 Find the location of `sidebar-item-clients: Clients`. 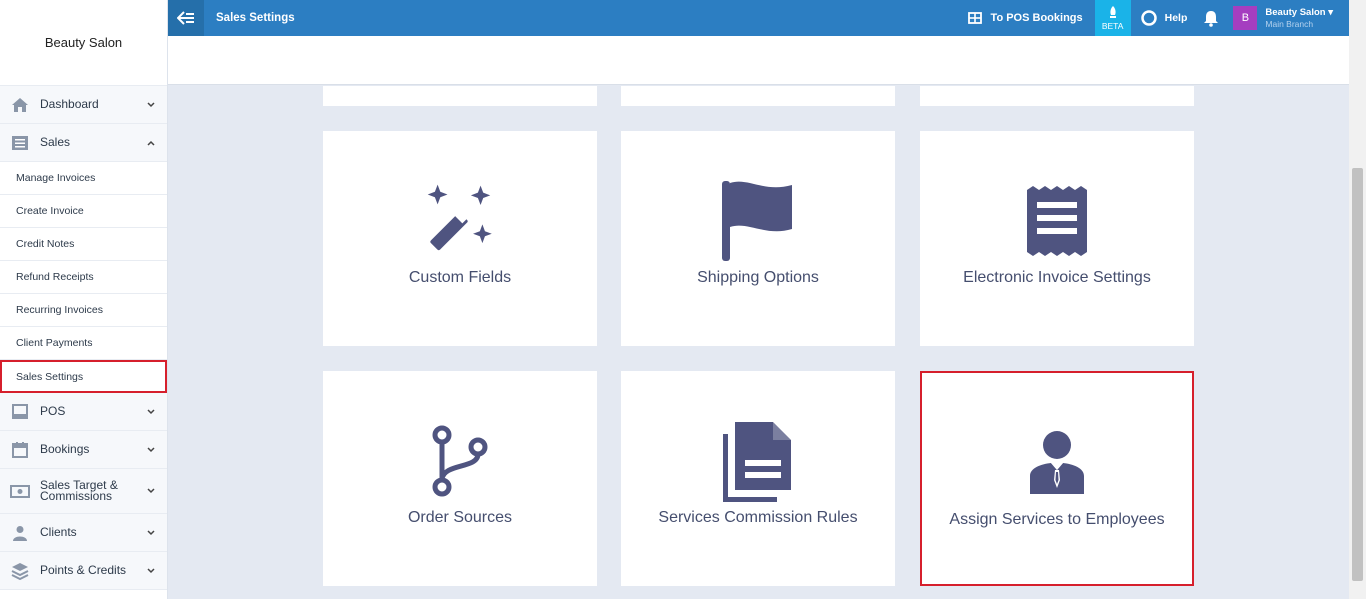

sidebar-item-clients: Clients is located at coordinates (83, 533).